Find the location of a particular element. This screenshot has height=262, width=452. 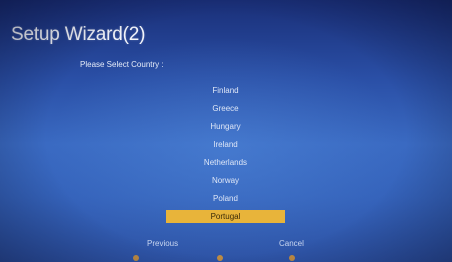

page-title: Setup Wizard(2) is located at coordinates (78, 34).